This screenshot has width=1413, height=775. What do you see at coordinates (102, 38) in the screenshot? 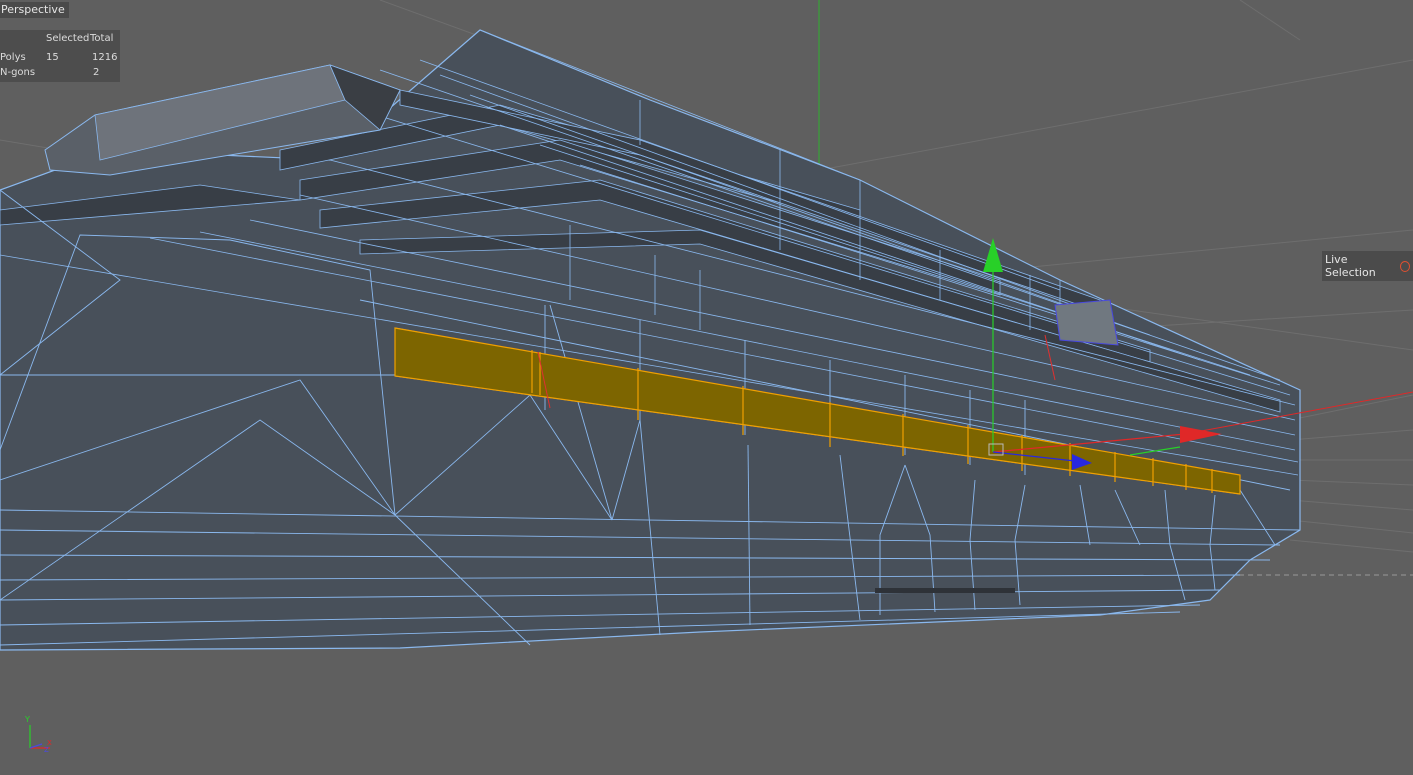
I see `hud-header-total: Total` at bounding box center [102, 38].